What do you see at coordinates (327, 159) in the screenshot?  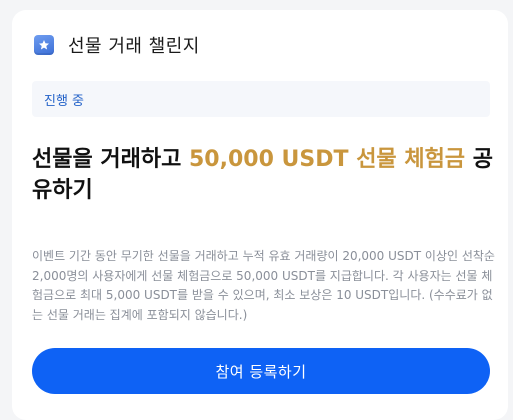 I see `headline-highlight: 50,000 USDT 선물 체험금` at bounding box center [327, 159].